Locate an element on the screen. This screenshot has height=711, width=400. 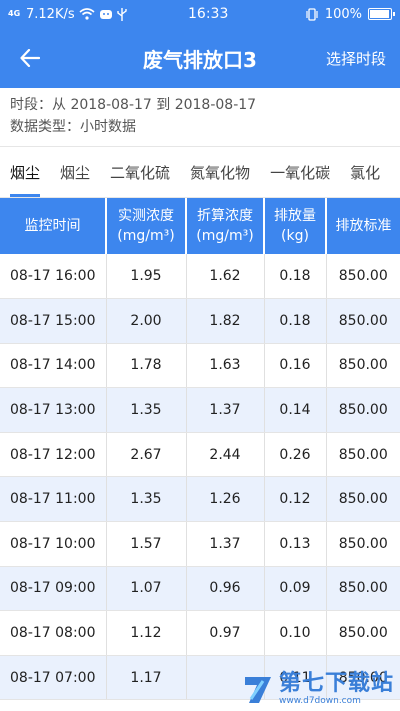
cell-time: 08-17 11:00 is located at coordinates (53, 499).